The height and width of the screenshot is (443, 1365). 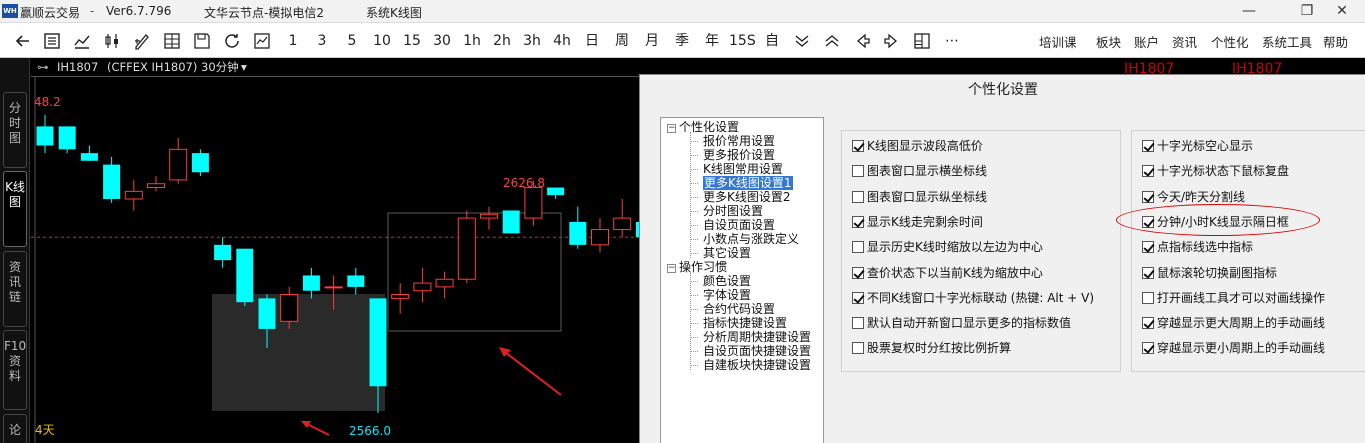 I want to click on period-3: 3, so click(x=322, y=41).